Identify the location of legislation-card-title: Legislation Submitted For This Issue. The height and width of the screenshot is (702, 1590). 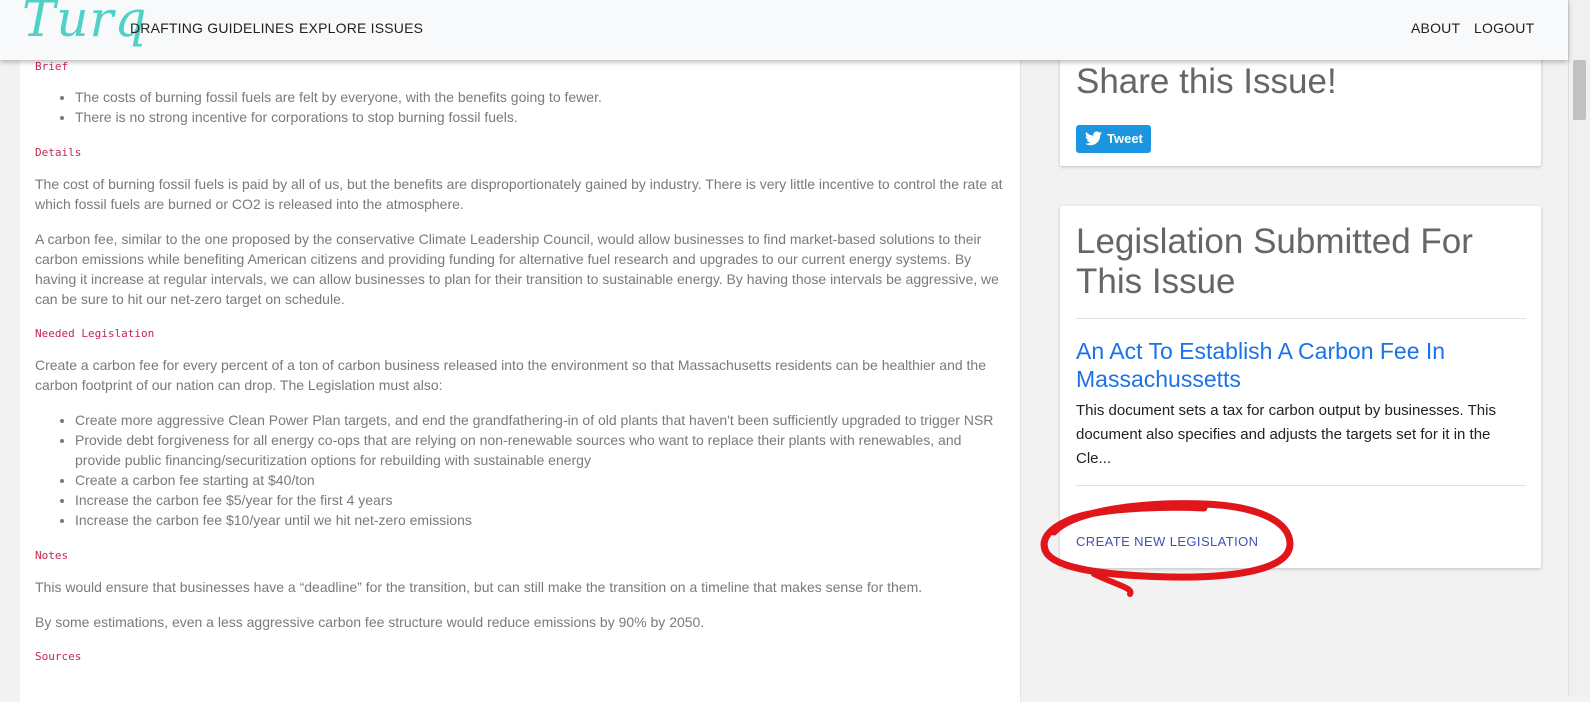
(1274, 262).